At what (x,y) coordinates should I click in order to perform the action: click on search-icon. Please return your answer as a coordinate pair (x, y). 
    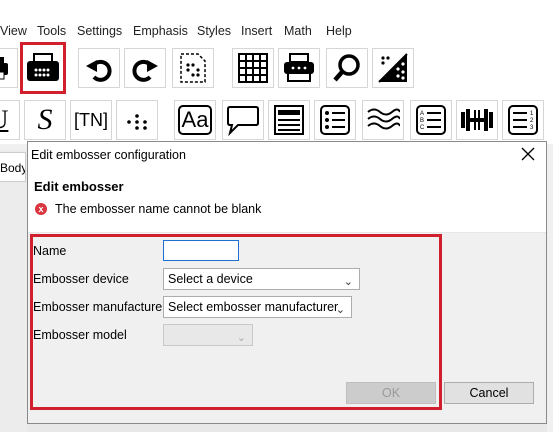
    Looking at the image, I should click on (346, 68).